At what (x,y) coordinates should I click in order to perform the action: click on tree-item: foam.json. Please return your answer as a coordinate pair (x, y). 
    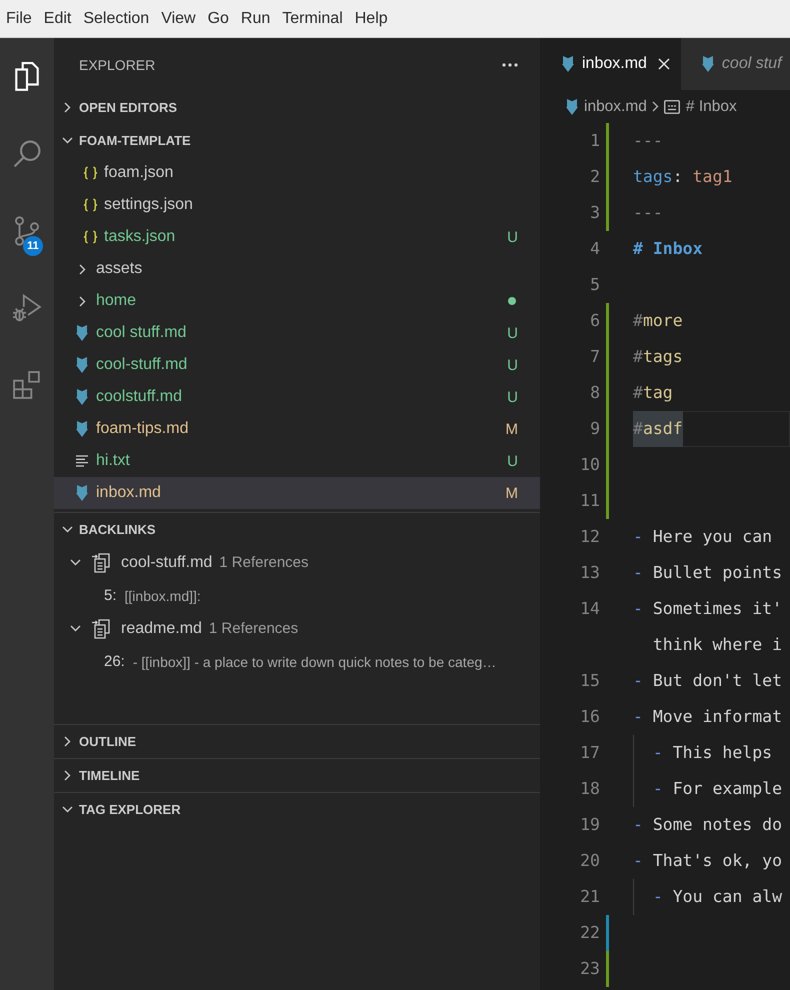
    Looking at the image, I should click on (297, 173).